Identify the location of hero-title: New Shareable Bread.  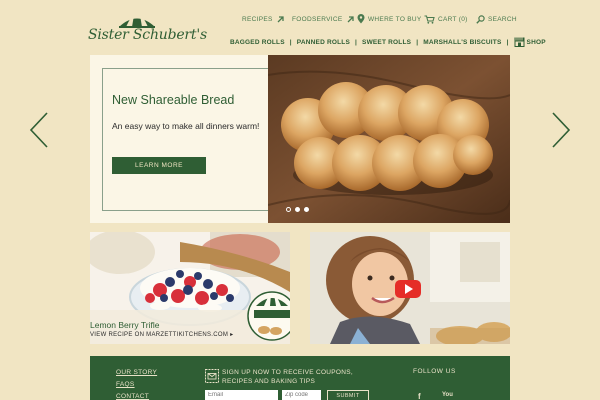
(173, 100).